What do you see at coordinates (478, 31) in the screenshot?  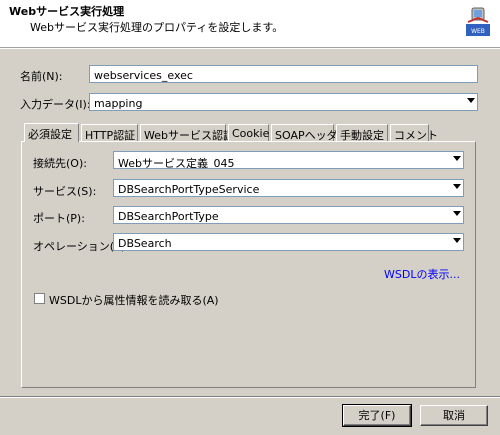 I see `svg-text: WEB` at bounding box center [478, 31].